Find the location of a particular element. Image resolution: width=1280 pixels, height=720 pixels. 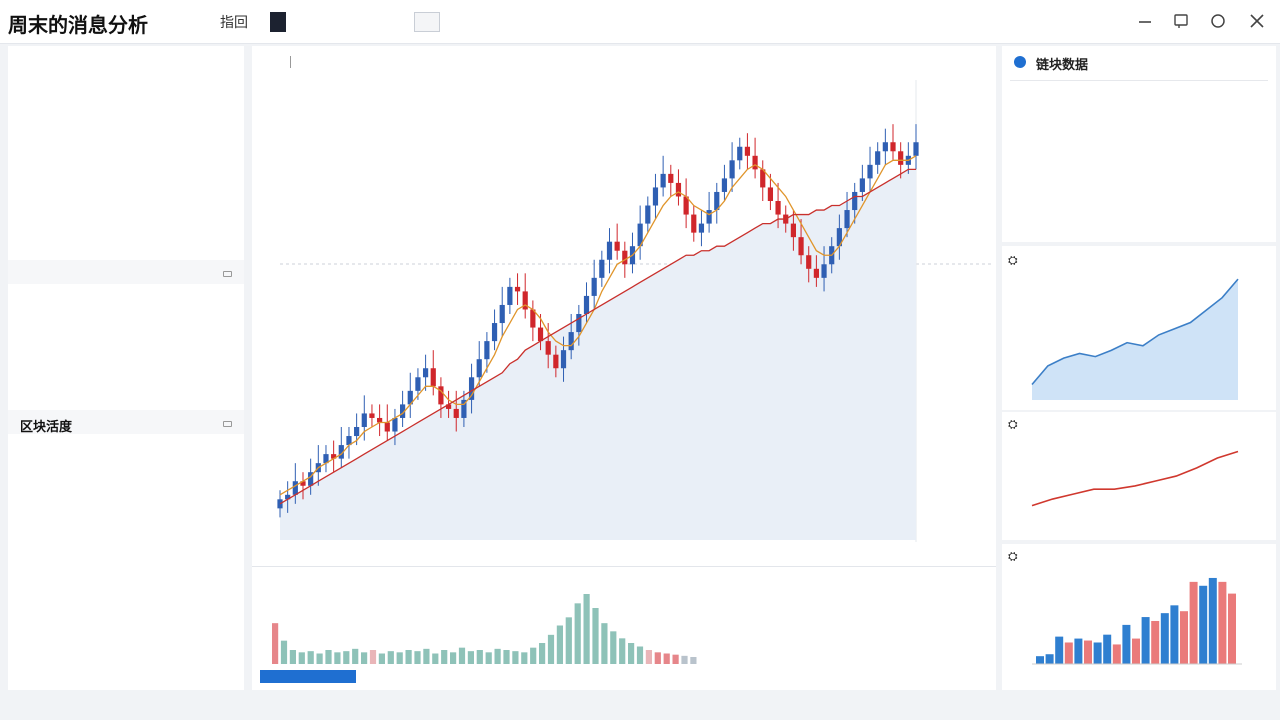

bar-chart is located at coordinates (1137, 621).